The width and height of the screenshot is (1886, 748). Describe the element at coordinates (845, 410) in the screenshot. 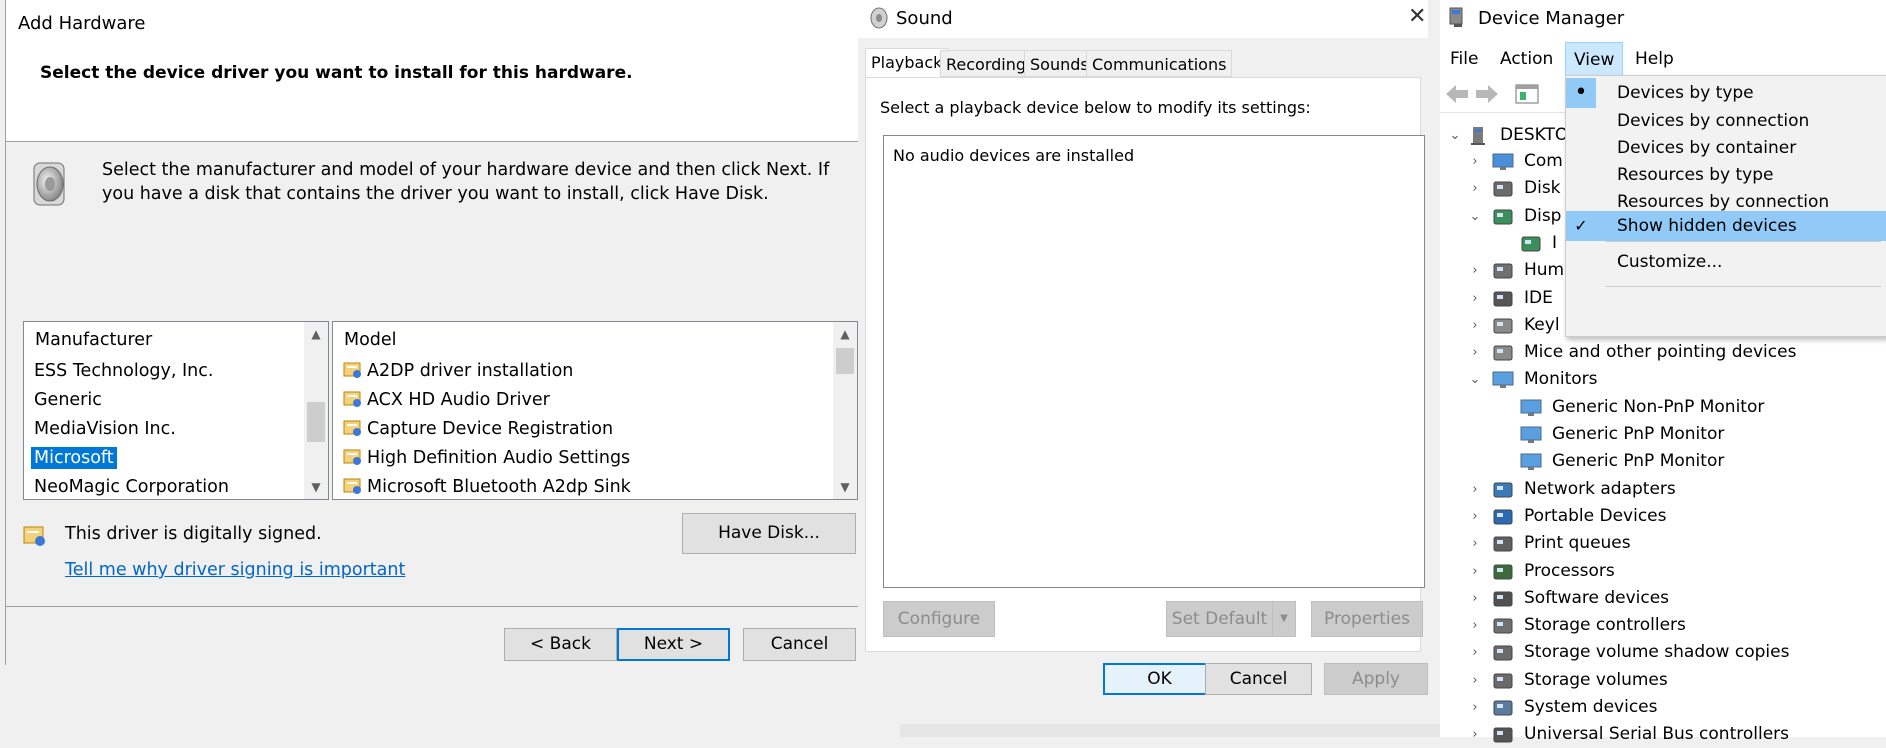

I see `model-scrollbar: ▲ ▼` at that location.